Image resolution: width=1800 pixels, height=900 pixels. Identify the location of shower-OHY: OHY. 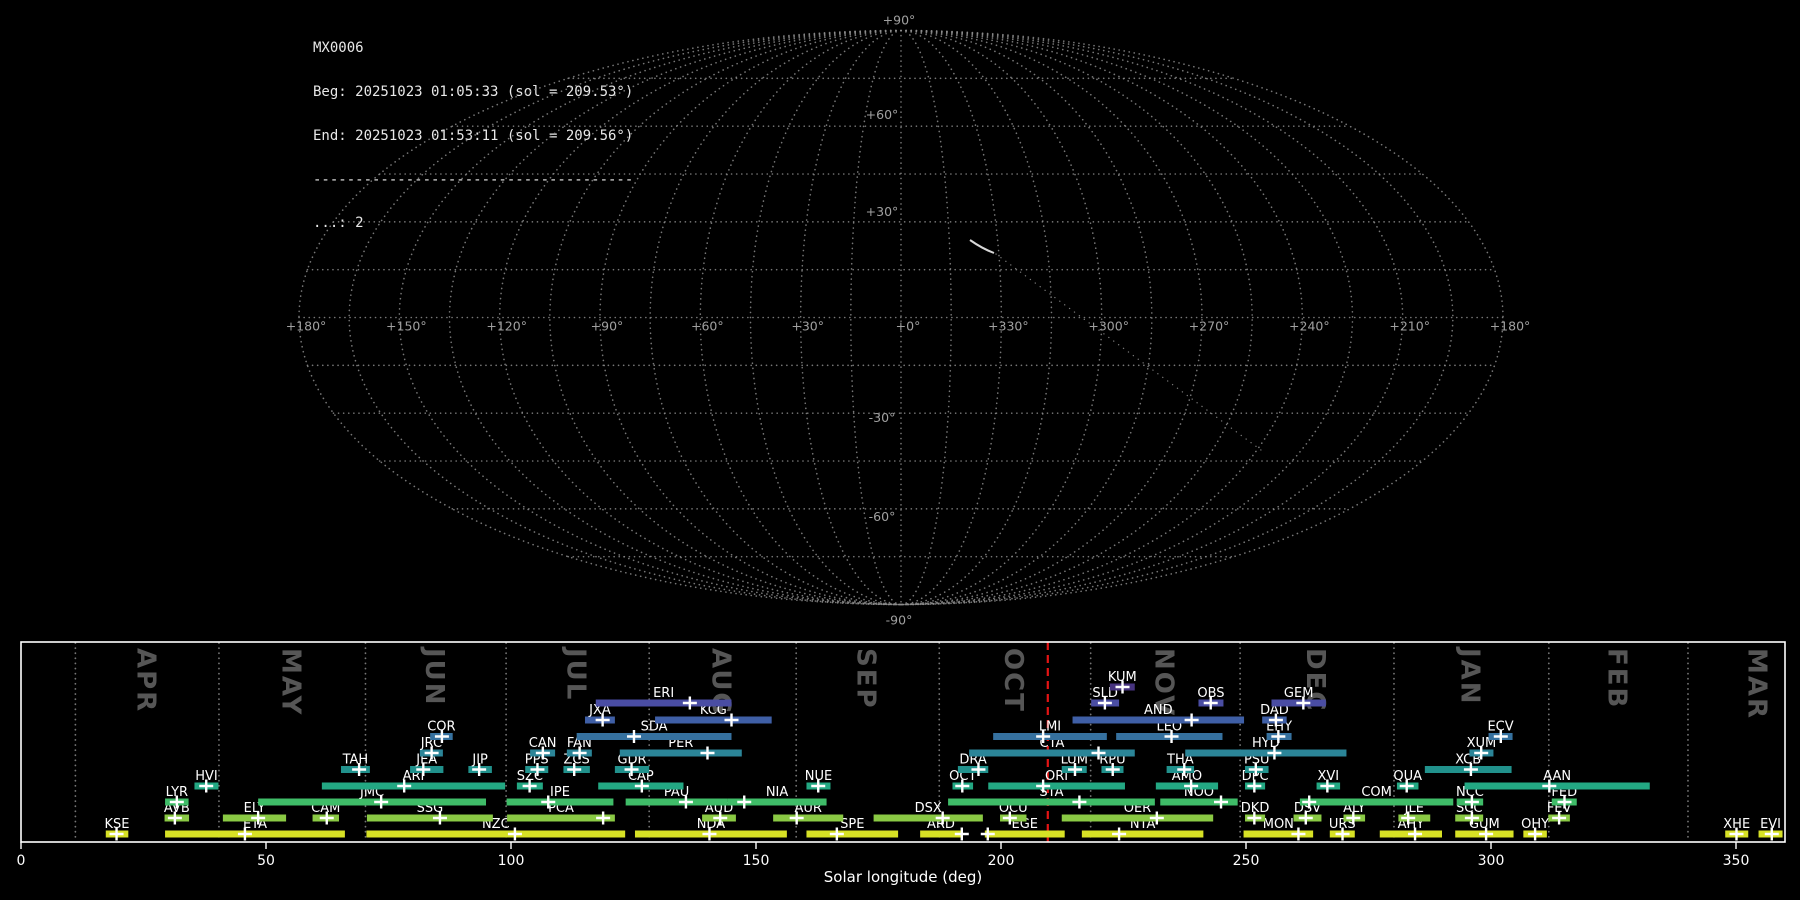
(1535, 829).